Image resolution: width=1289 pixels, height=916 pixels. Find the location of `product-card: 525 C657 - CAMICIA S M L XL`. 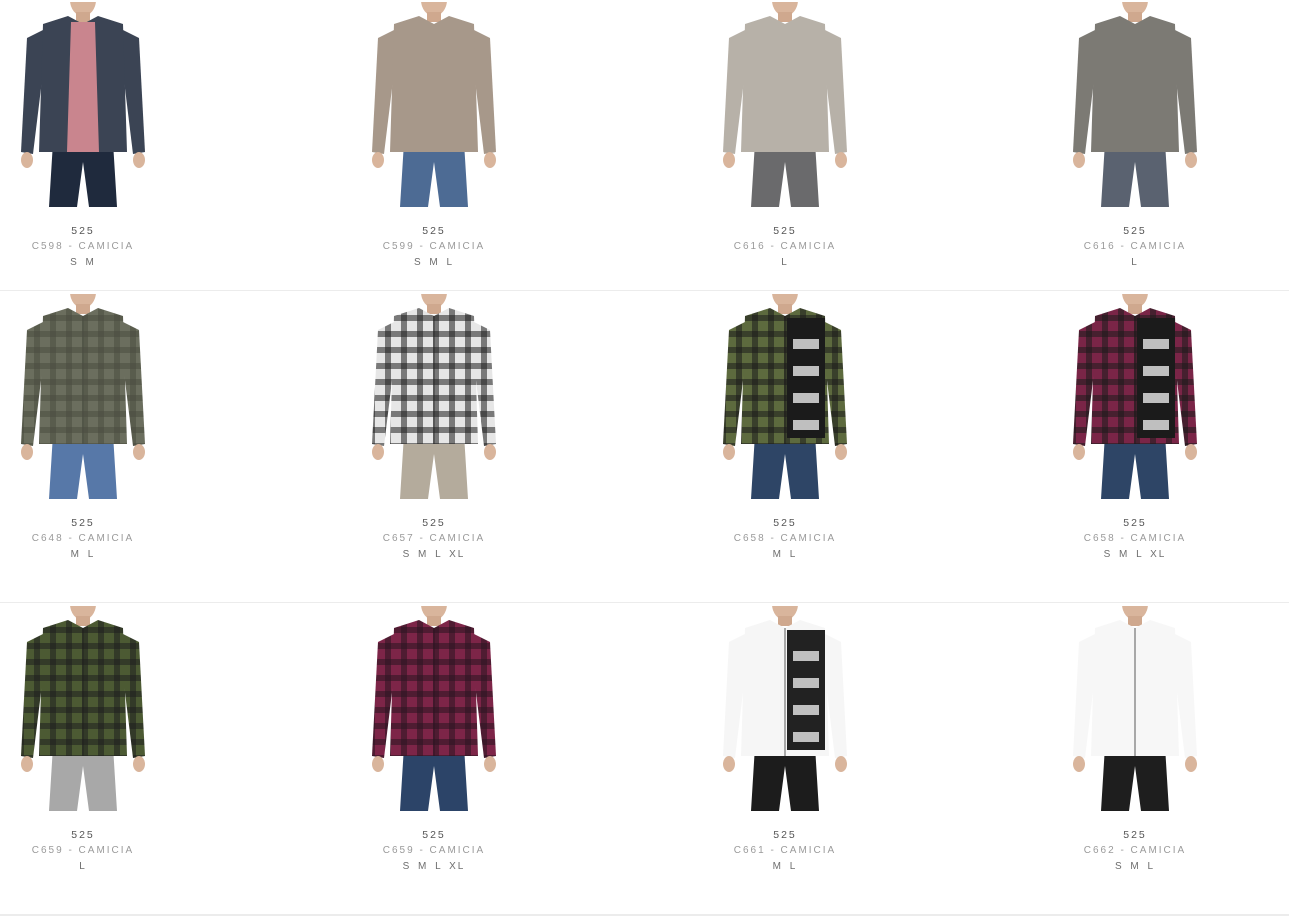

product-card: 525 C657 - CAMICIA S M L XL is located at coordinates (434, 428).